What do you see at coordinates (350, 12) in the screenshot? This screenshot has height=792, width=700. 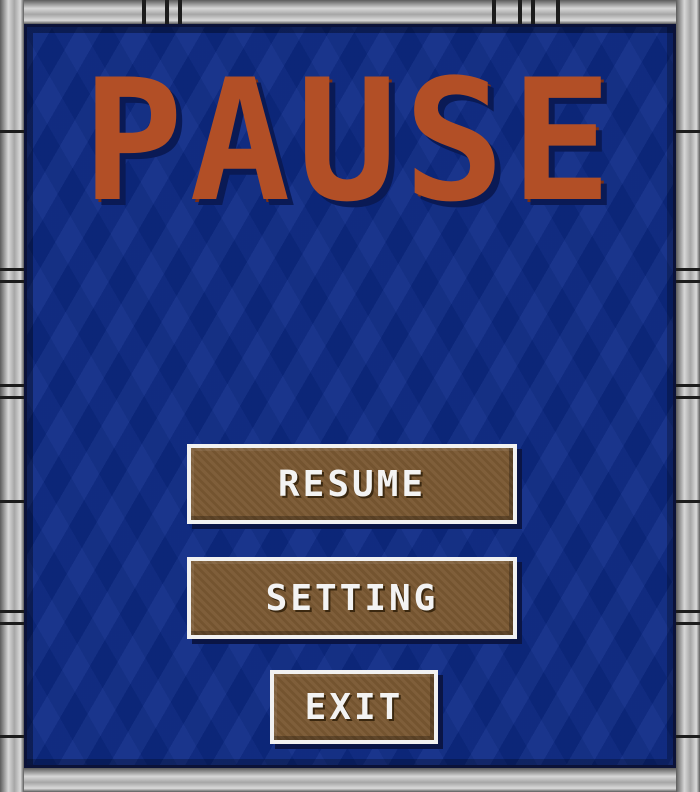 I see `frame-top-rail` at bounding box center [350, 12].